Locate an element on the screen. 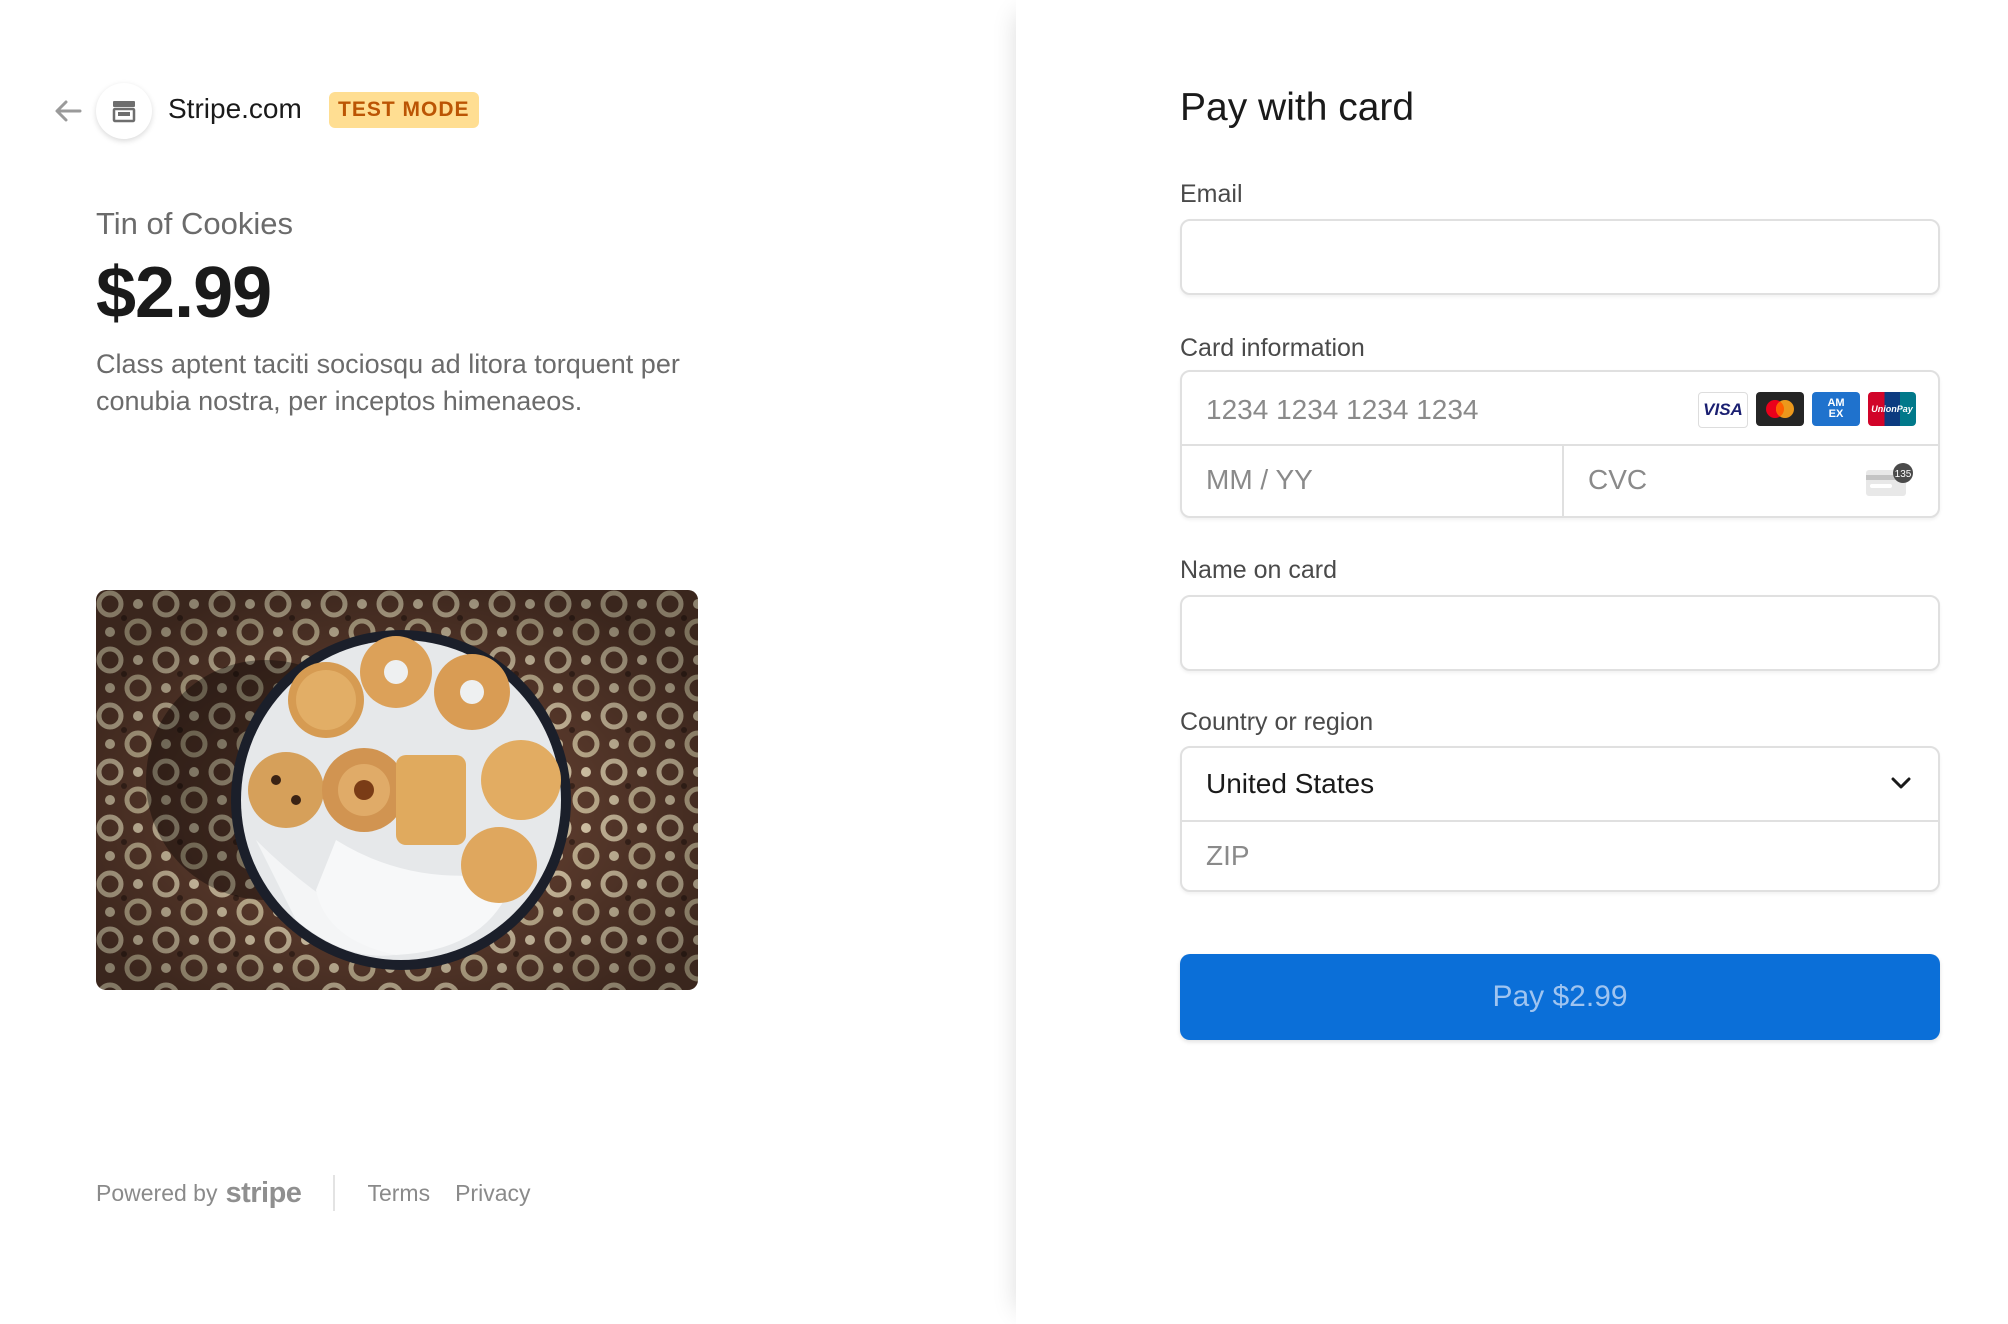 The width and height of the screenshot is (2008, 1324). zip-placeholder: ZIP is located at coordinates (1228, 855).